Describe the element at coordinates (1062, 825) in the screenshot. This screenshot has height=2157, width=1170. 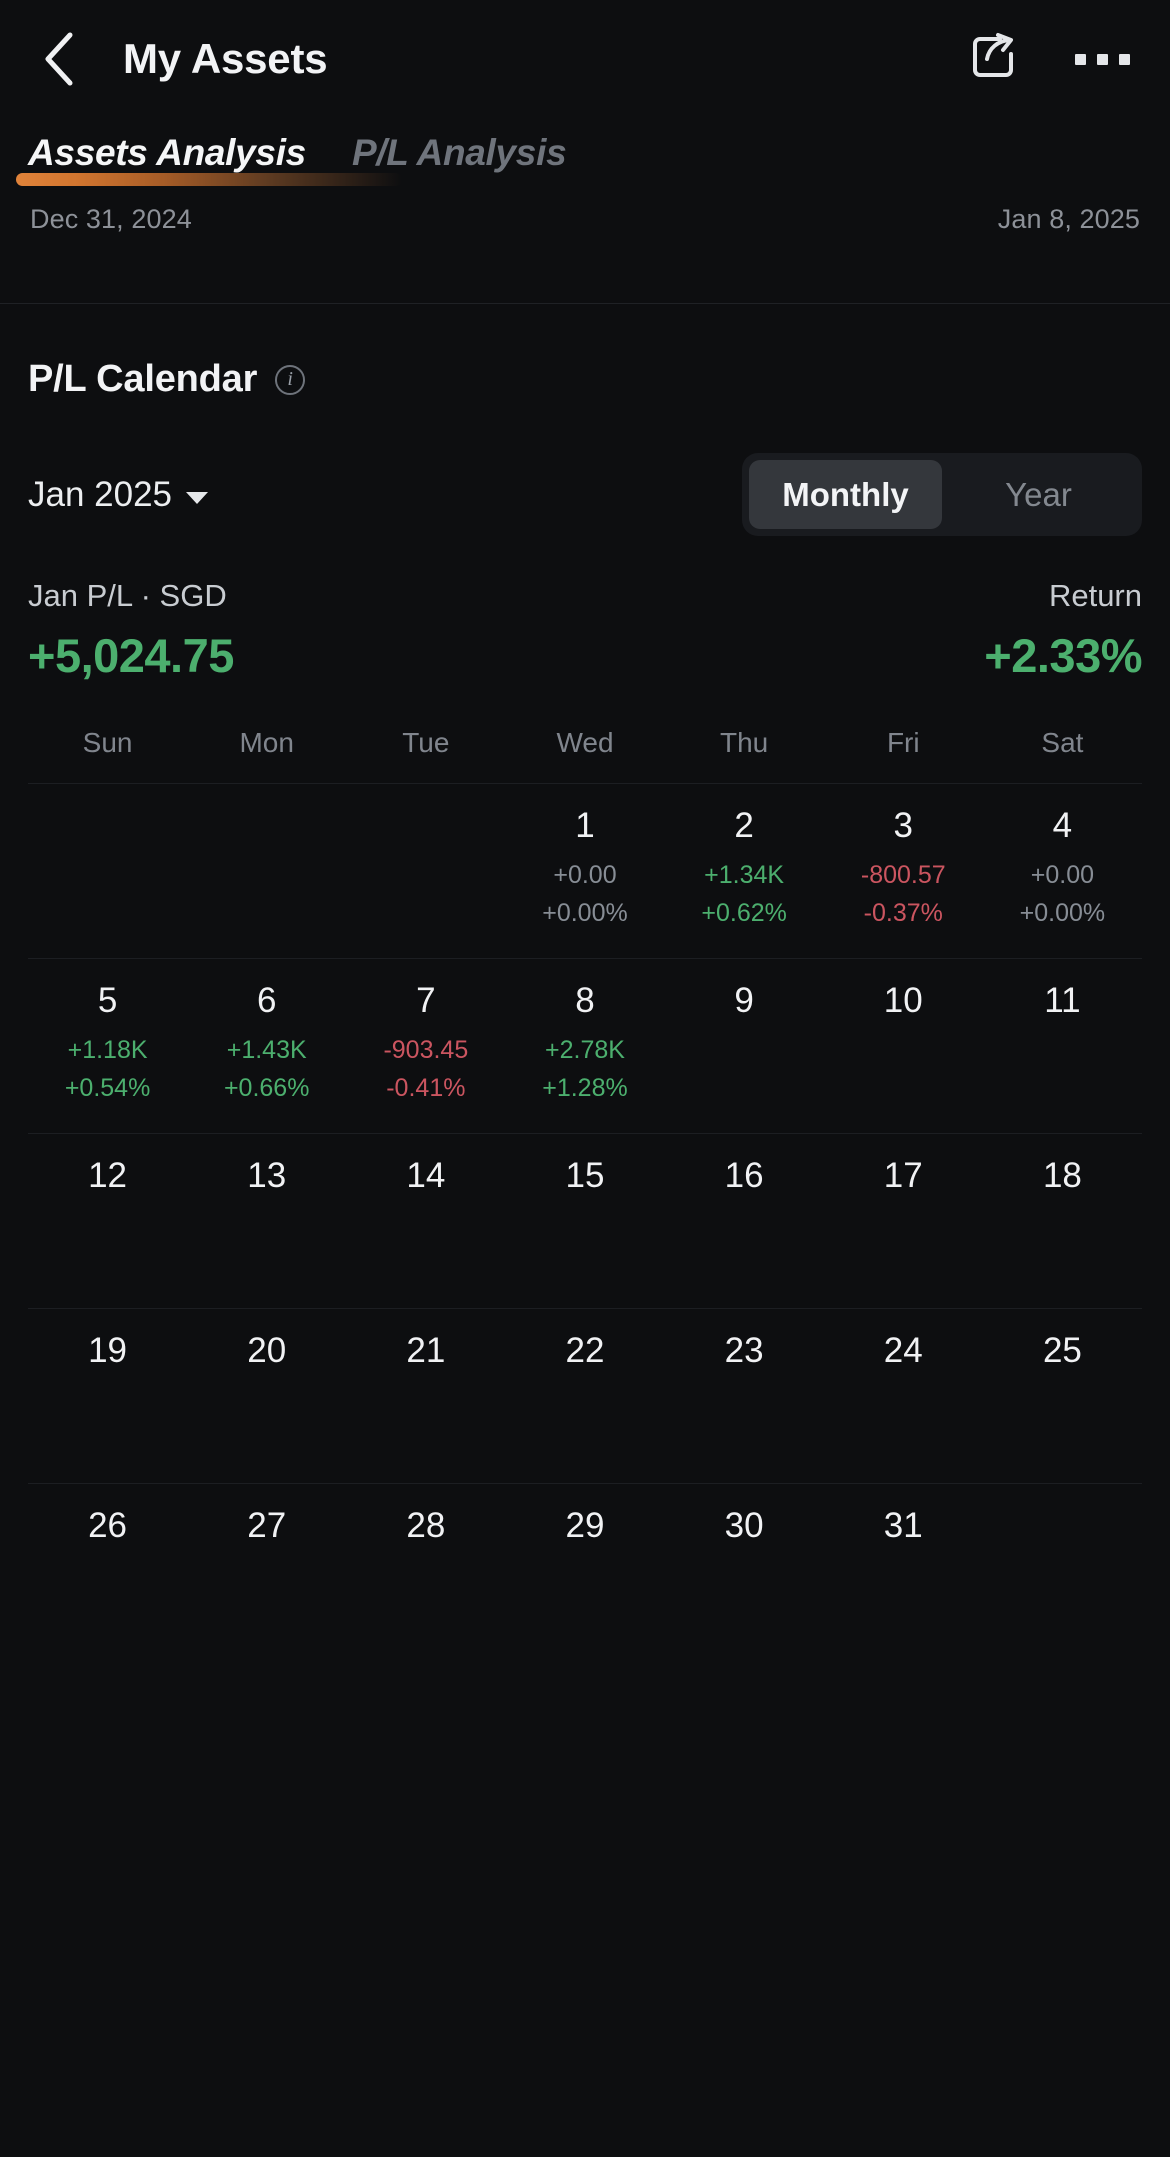
I see `calendar-day-number: 4` at that location.